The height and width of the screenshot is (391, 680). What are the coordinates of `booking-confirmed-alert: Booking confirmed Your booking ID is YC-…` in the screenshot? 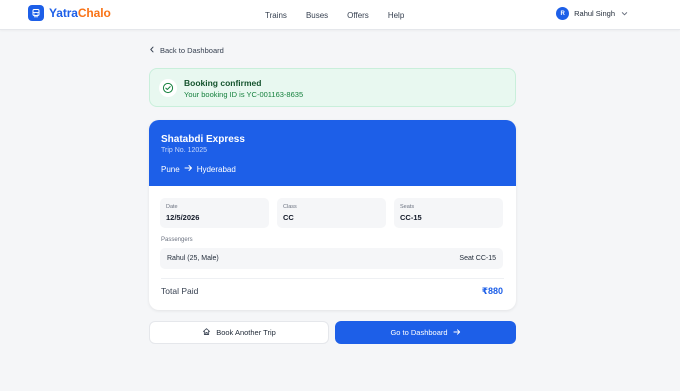 It's located at (332, 87).